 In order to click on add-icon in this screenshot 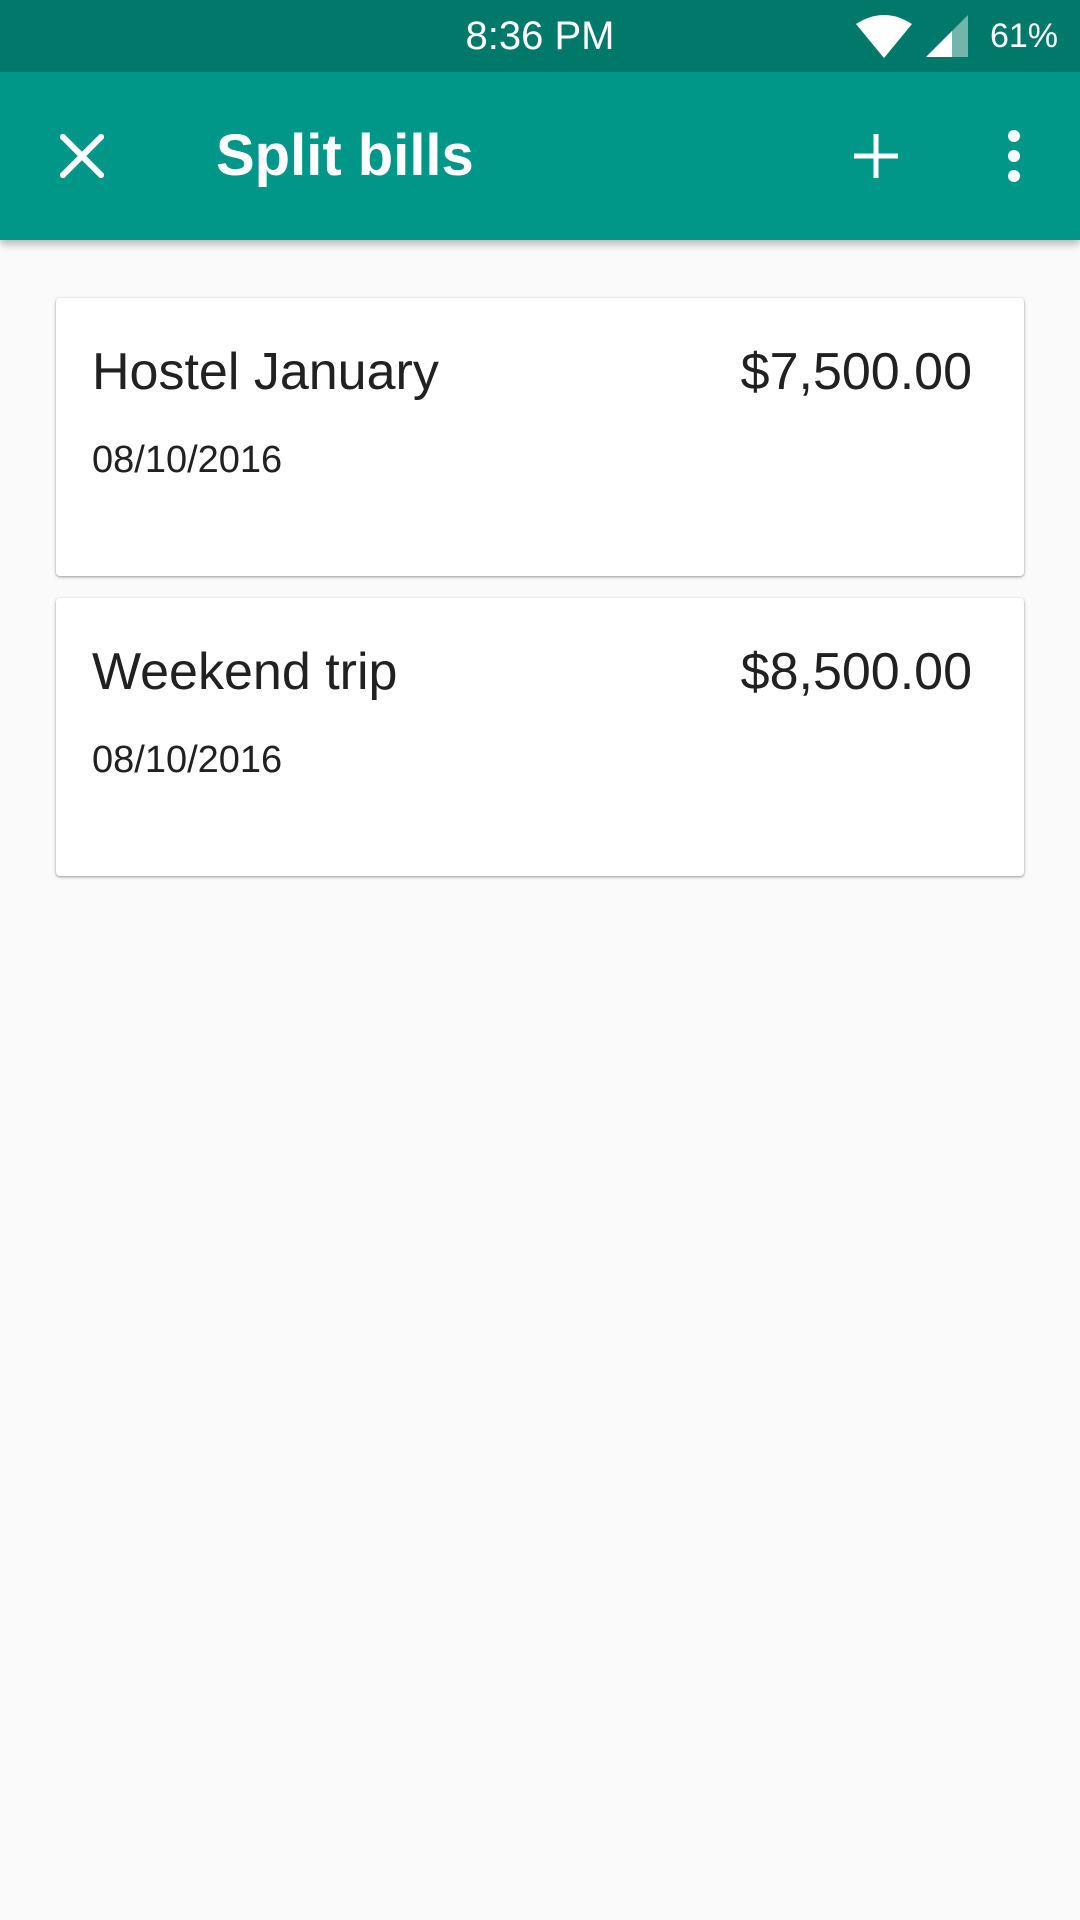, I will do `click(876, 158)`.